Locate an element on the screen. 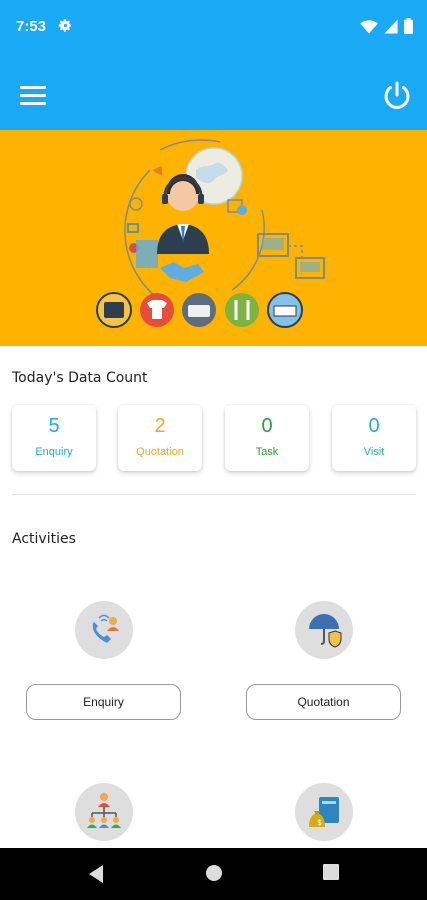  power-icon is located at coordinates (397, 96).